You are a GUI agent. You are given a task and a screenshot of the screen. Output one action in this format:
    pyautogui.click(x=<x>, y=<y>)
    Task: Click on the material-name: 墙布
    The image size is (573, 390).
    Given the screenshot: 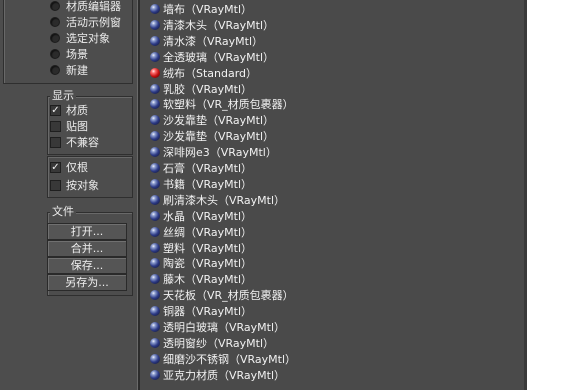 What is the action you would take?
    pyautogui.click(x=174, y=9)
    